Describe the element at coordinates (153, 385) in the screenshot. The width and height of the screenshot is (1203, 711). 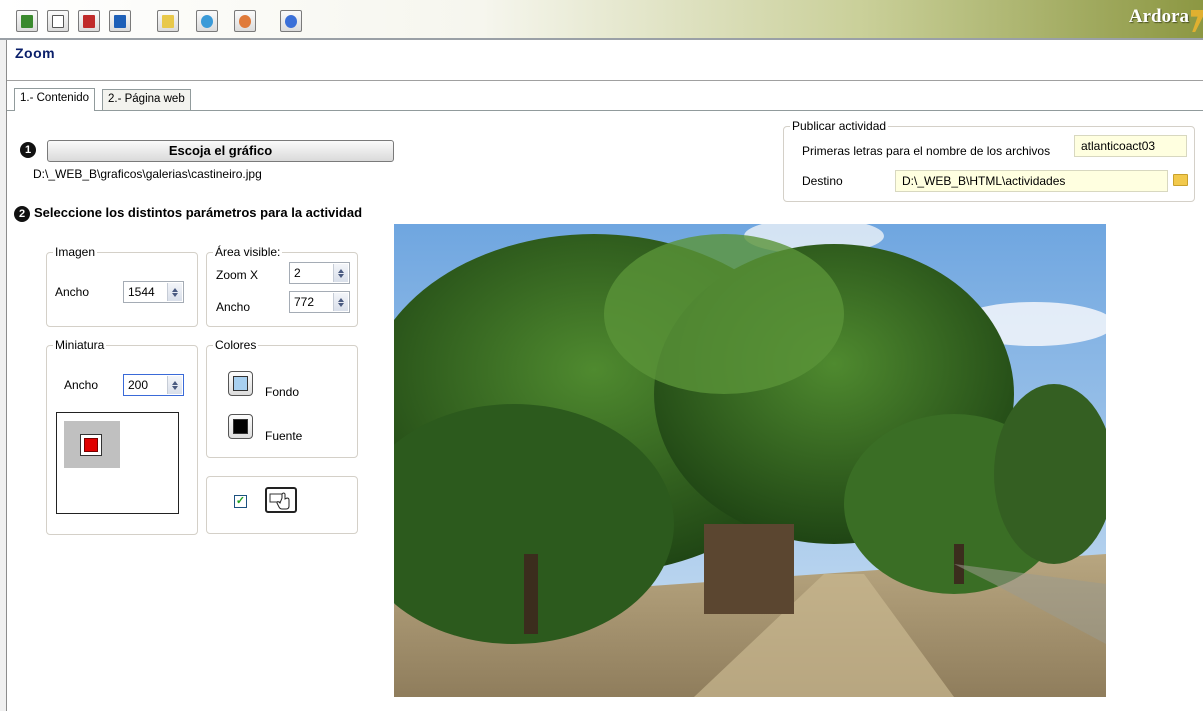
I see `miniatura-ancho-spinner: 200` at that location.